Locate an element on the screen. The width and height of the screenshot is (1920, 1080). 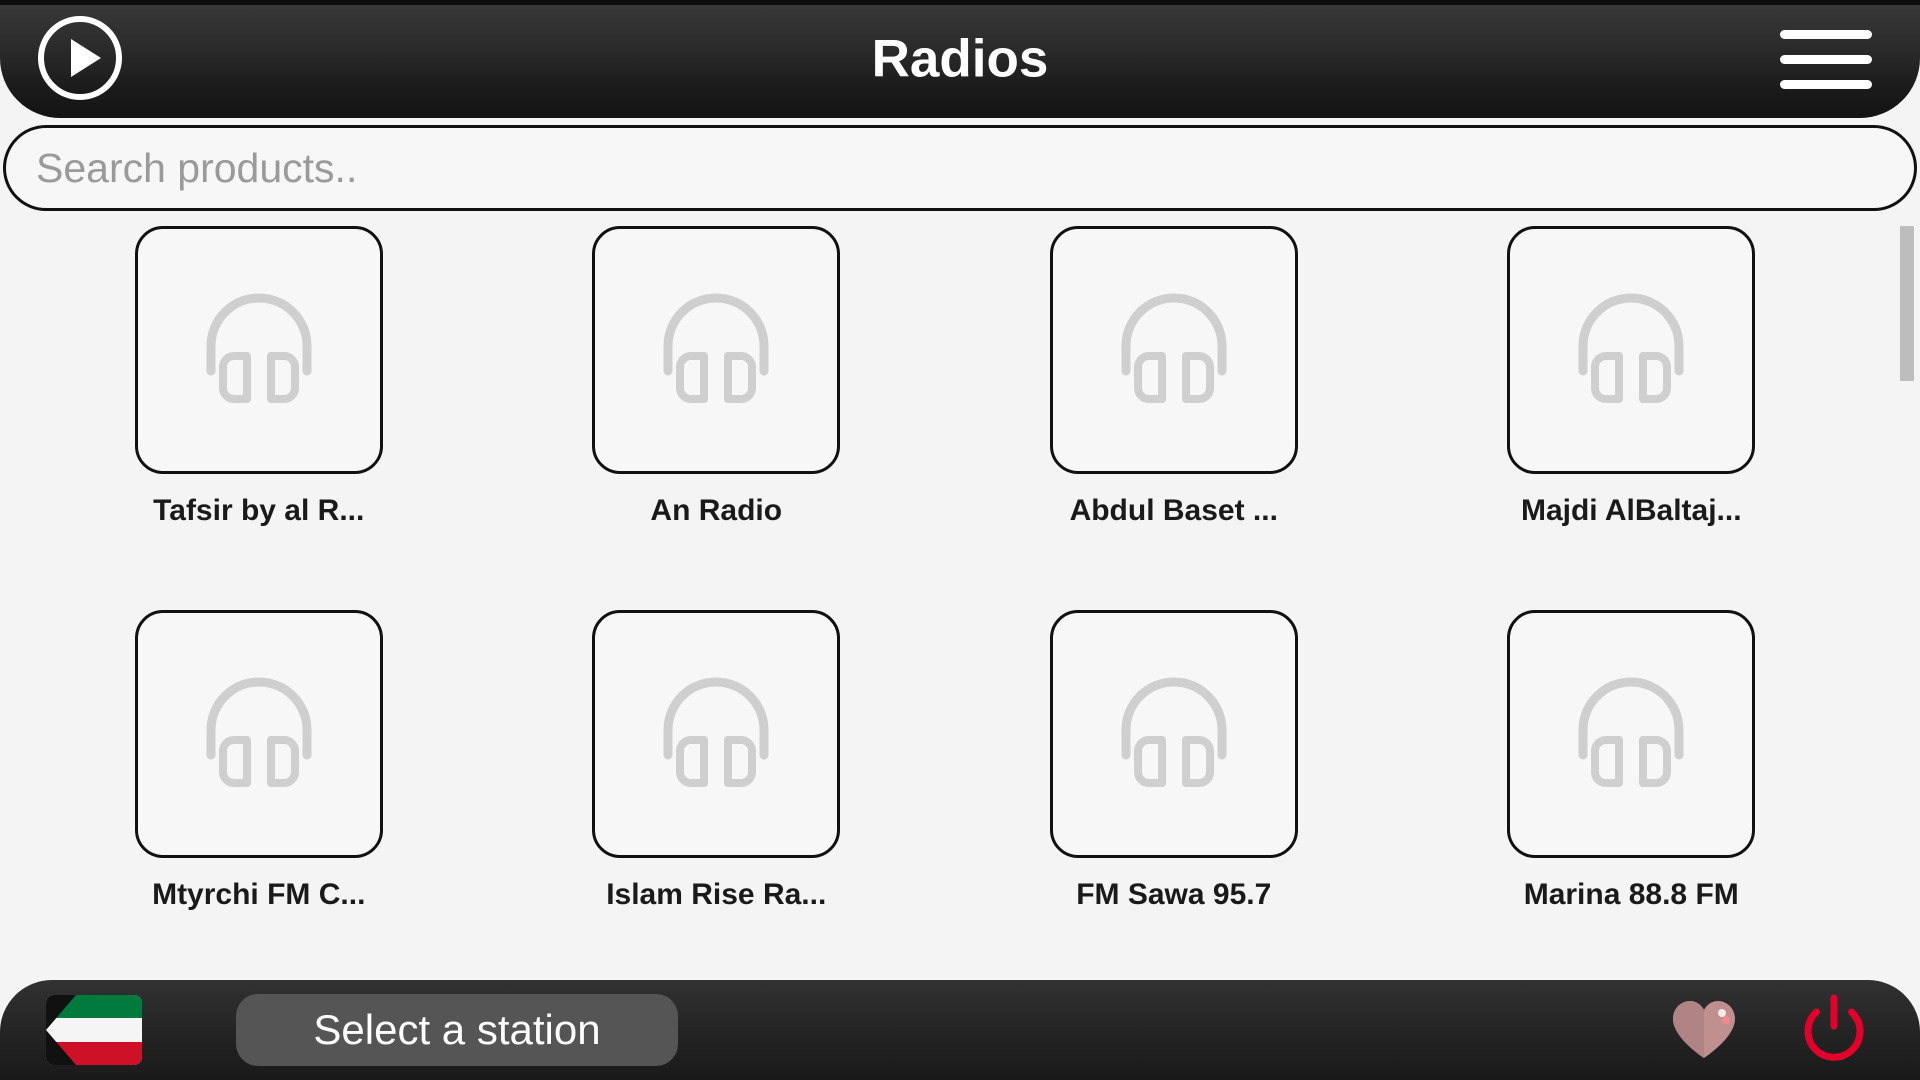
station-card: FM Sawa 95.7 is located at coordinates (1174, 760).